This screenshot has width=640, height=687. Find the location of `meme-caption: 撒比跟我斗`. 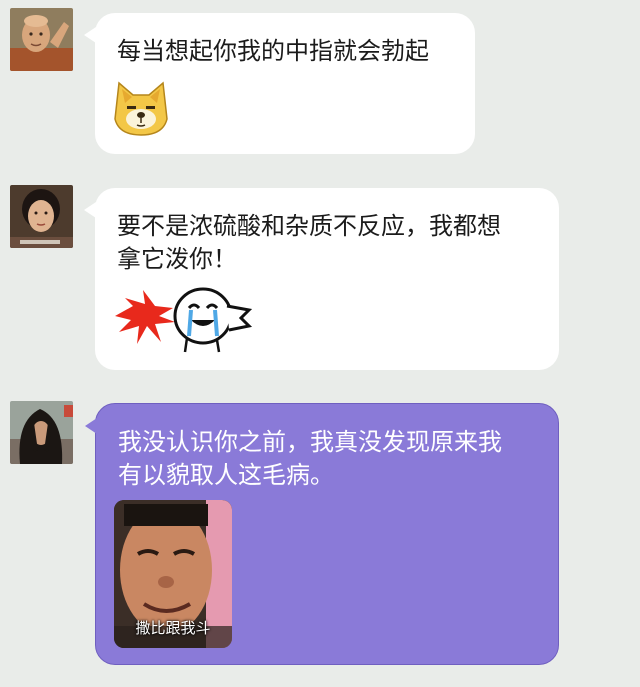

meme-caption: 撒比跟我斗 is located at coordinates (173, 628).